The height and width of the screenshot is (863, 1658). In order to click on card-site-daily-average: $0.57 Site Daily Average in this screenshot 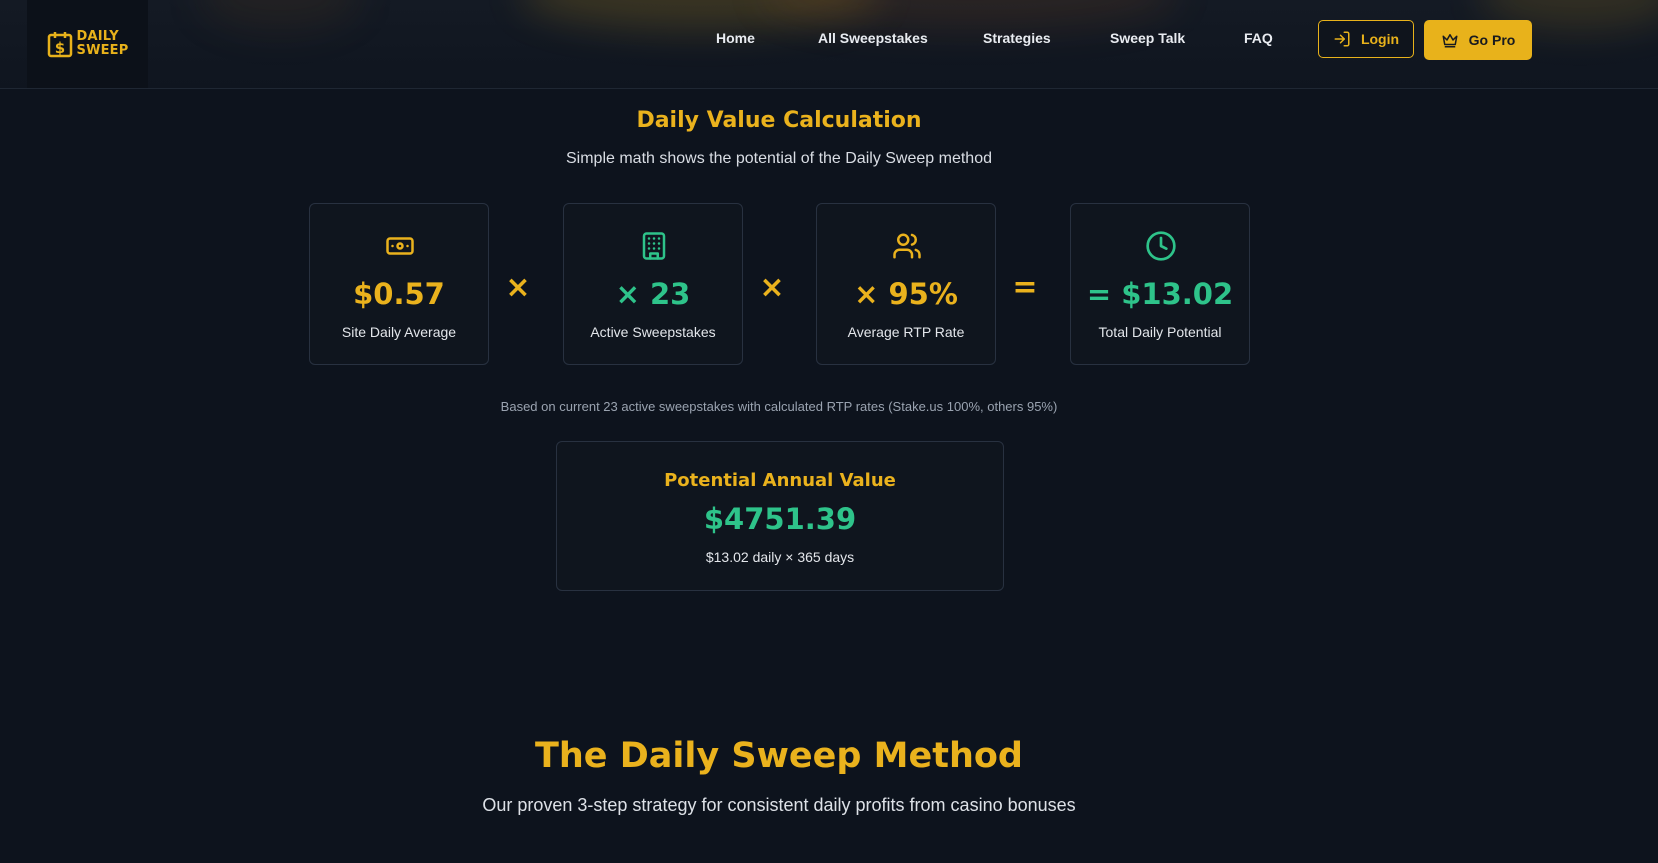, I will do `click(399, 284)`.